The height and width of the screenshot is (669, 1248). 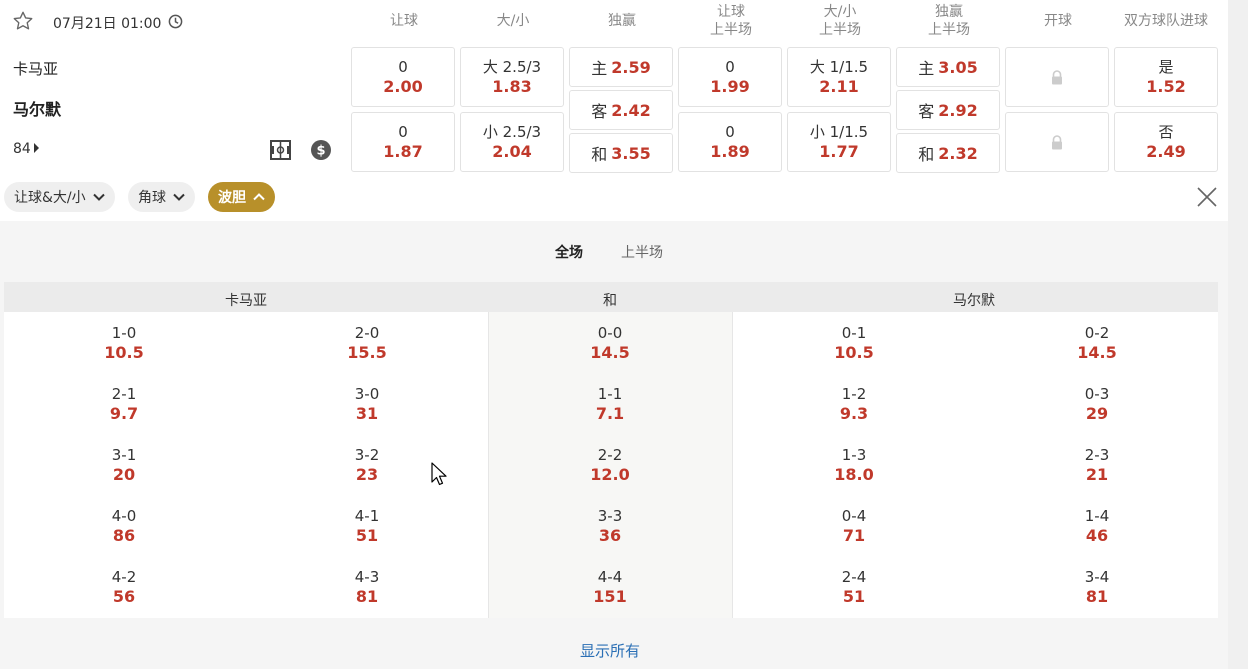 What do you see at coordinates (839, 151) in the screenshot?
I see `odds-value: 1.77` at bounding box center [839, 151].